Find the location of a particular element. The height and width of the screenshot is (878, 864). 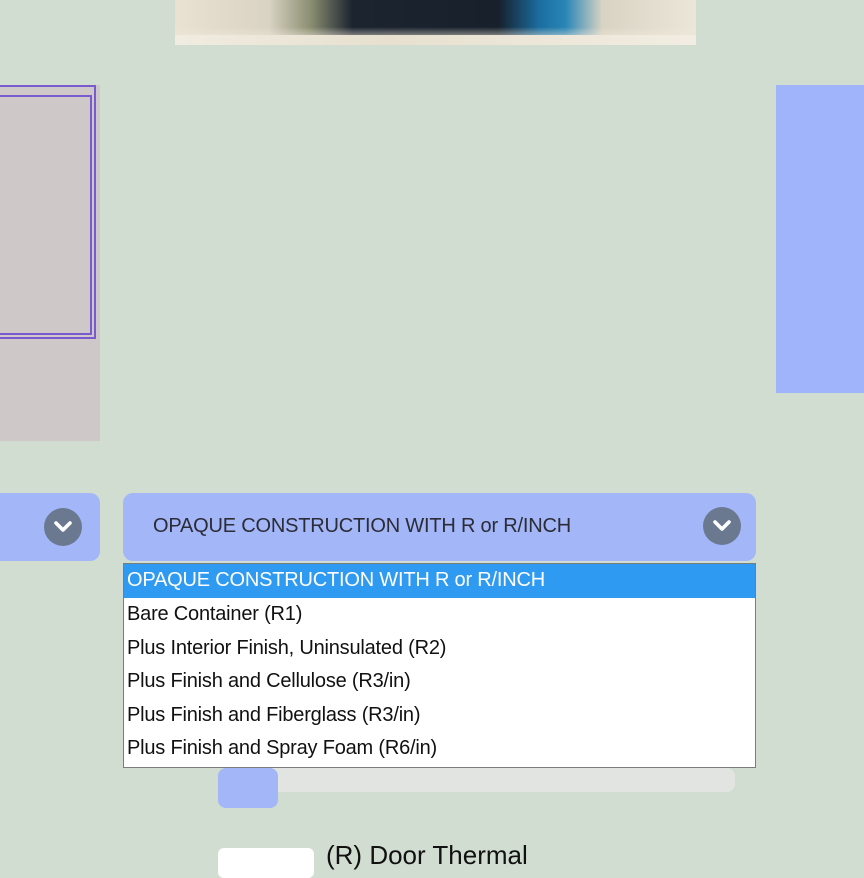

slider-thumb is located at coordinates (248, 788).